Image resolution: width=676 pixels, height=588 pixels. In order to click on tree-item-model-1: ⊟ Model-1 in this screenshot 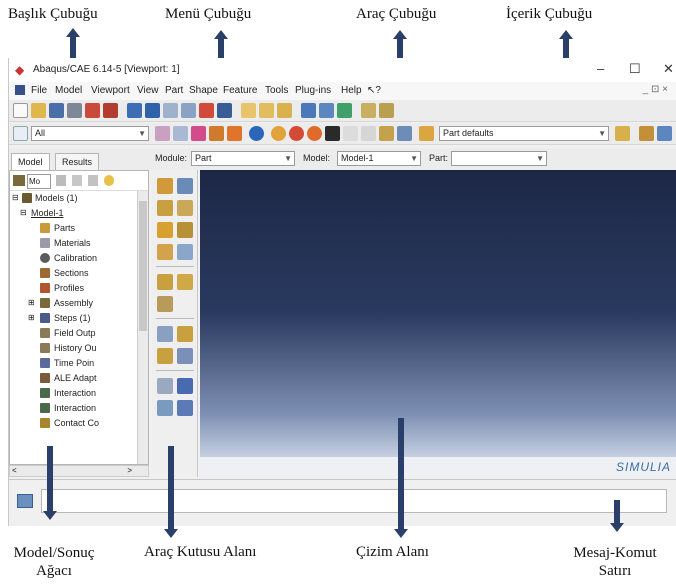, I will do `click(79, 213)`.